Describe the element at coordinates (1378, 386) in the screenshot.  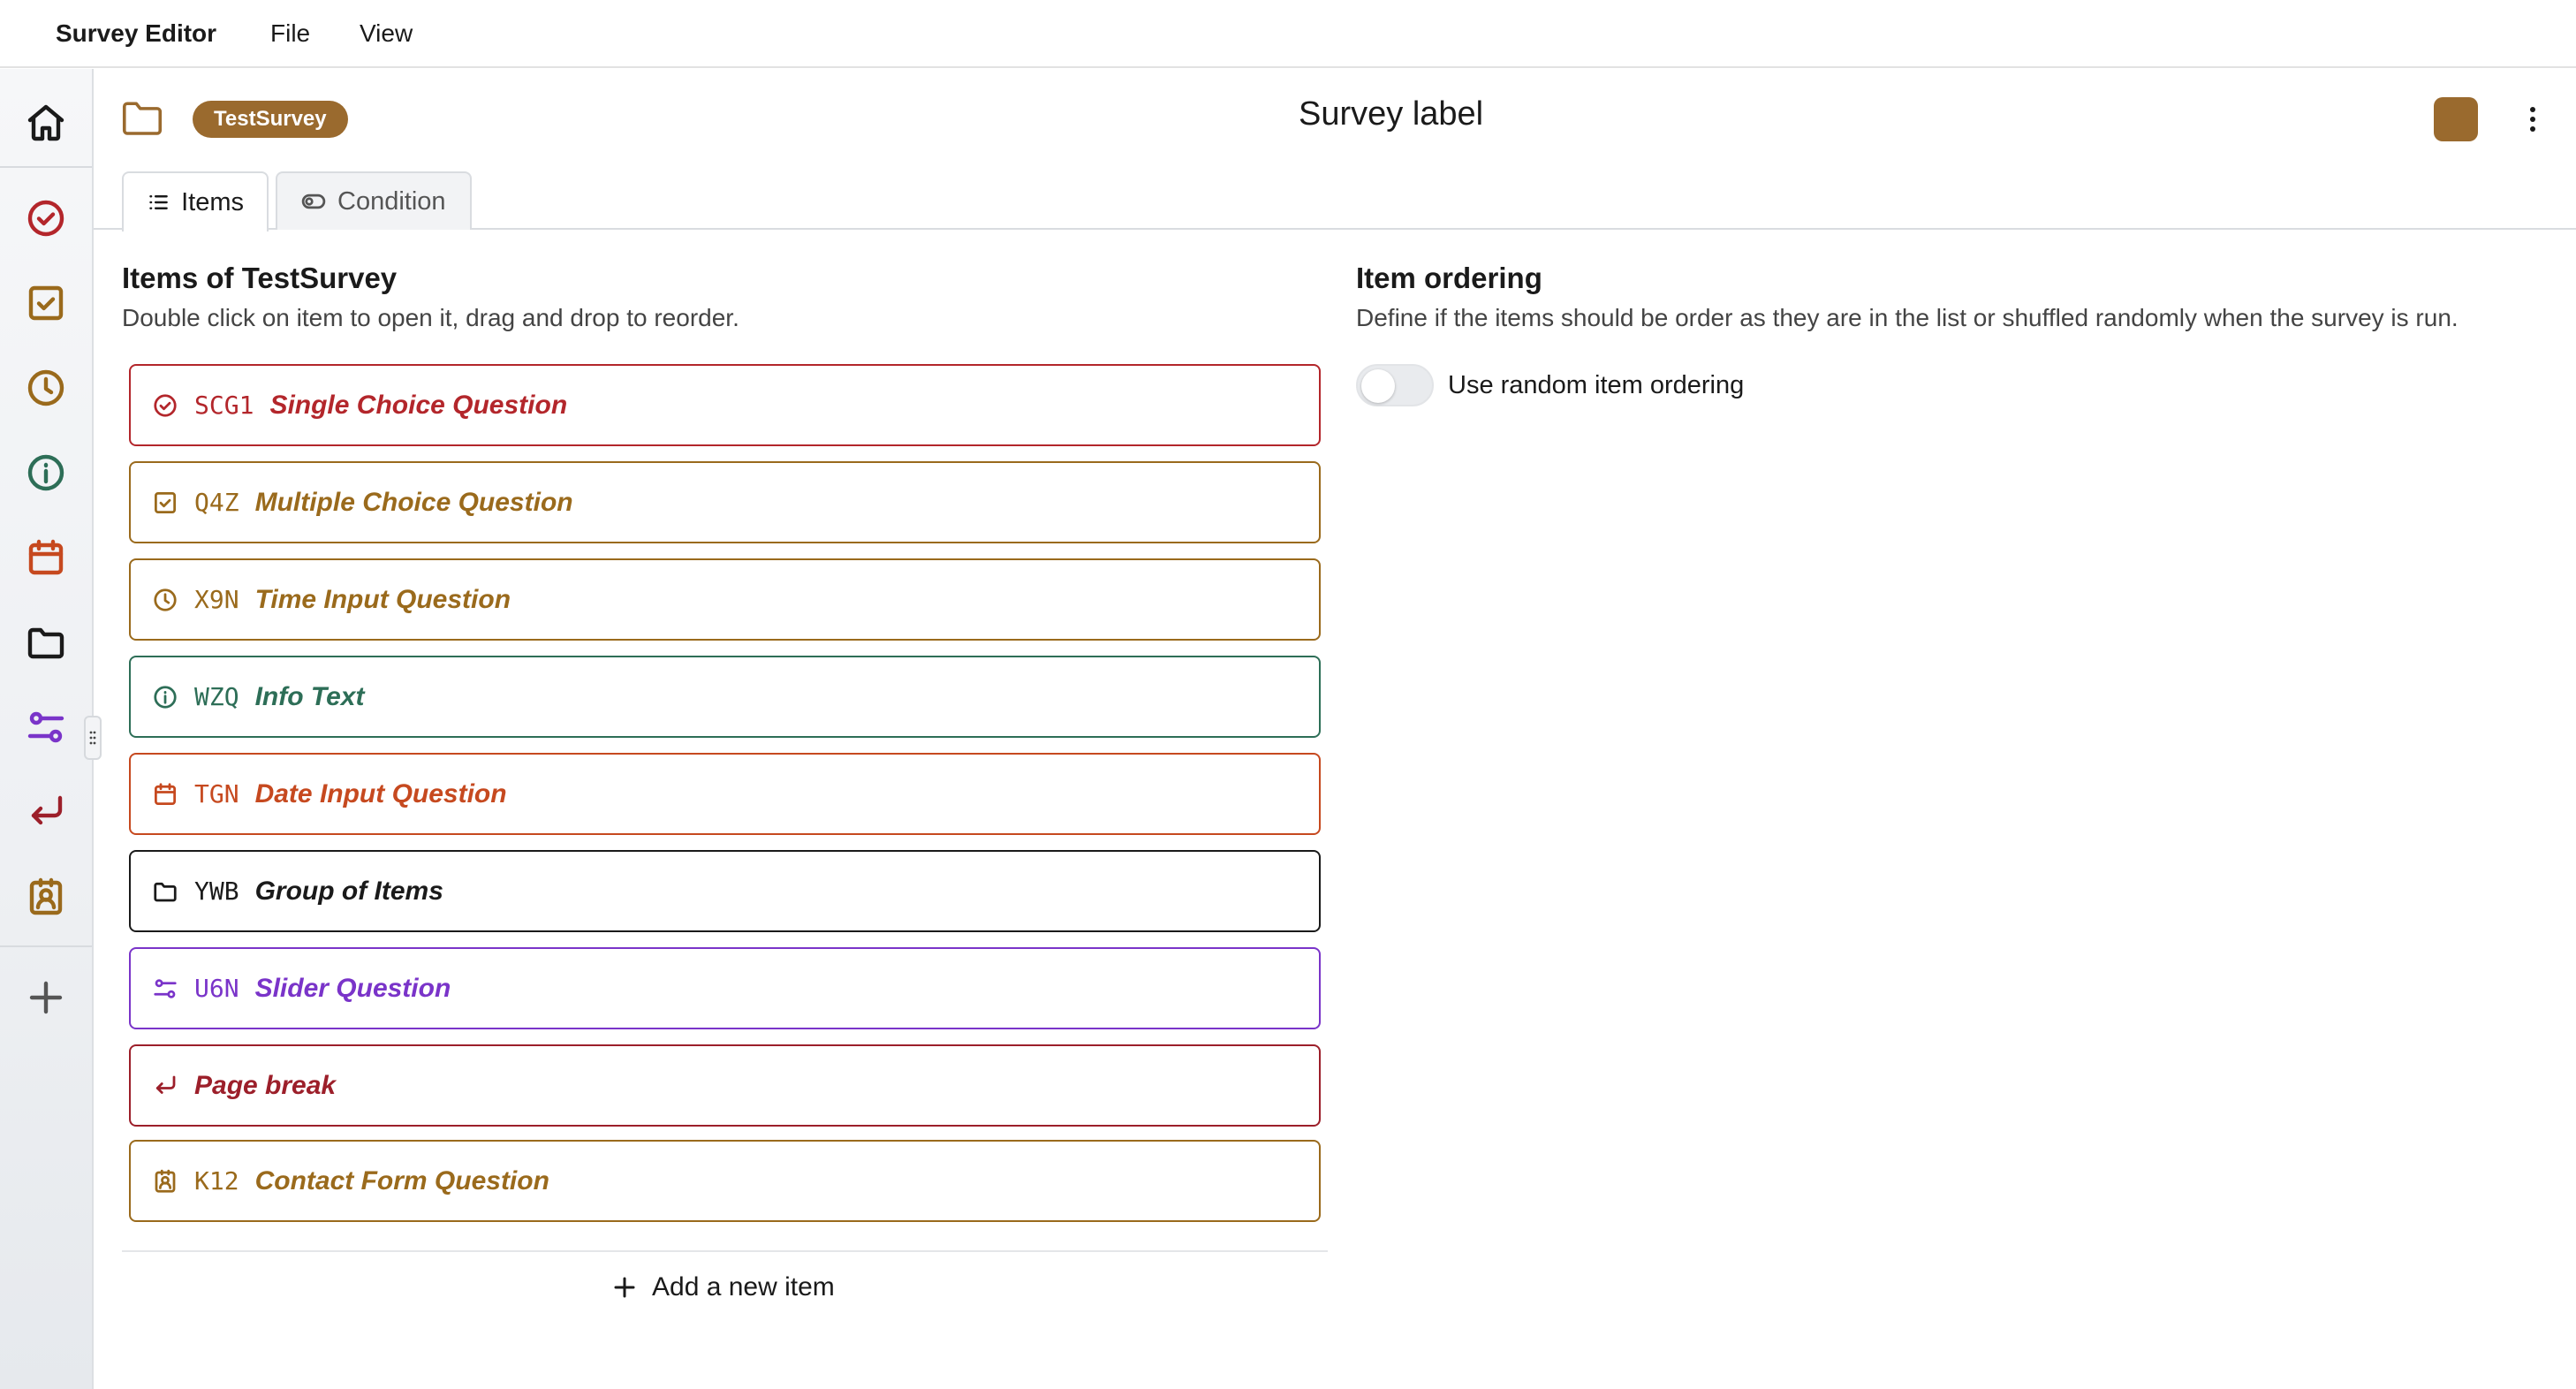
I see `toggle-knob` at that location.